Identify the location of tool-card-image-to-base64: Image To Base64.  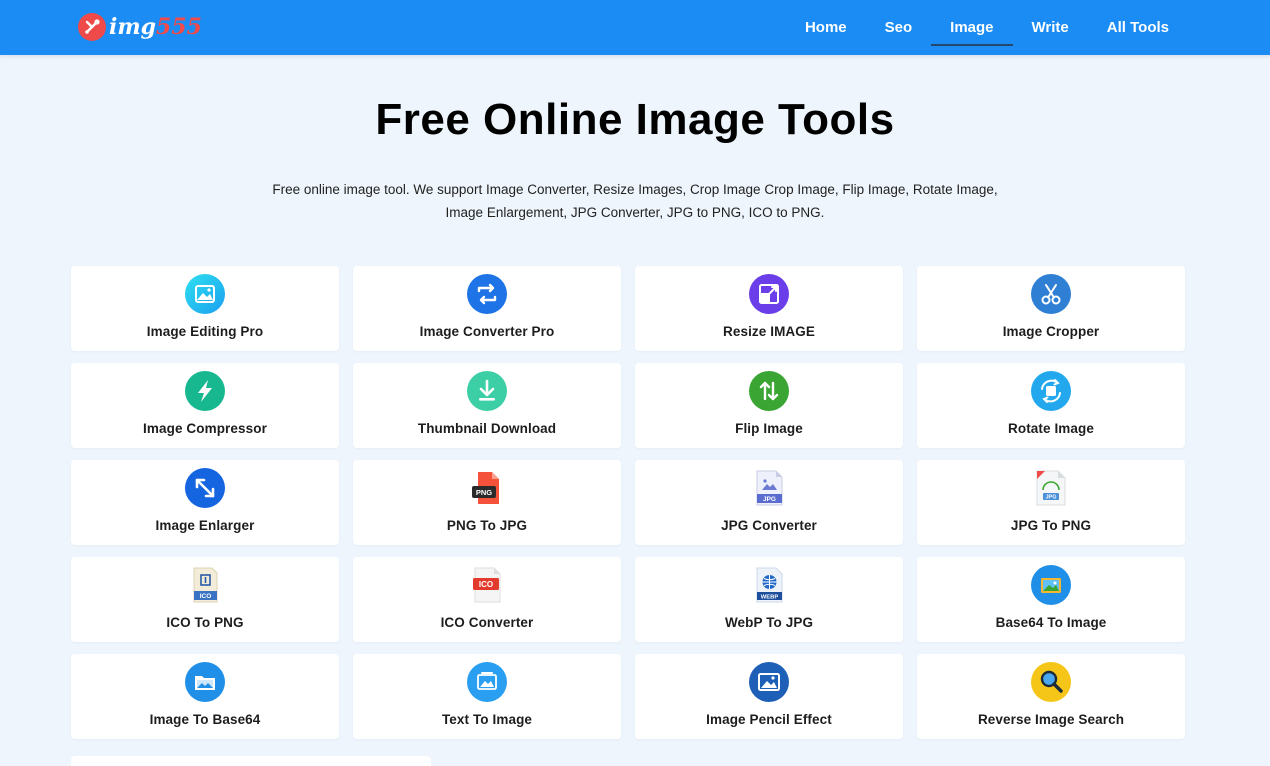
(205, 696).